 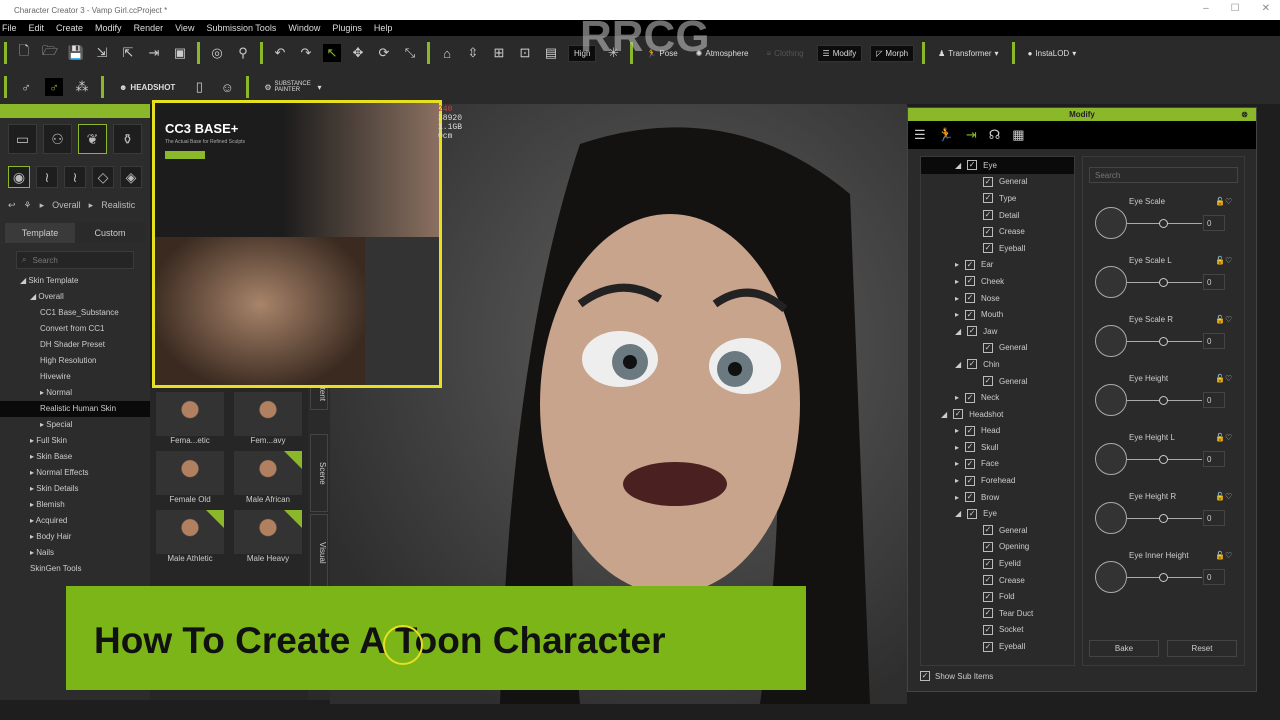 I want to click on new-file-icon: 🗋, so click(x=24, y=52).